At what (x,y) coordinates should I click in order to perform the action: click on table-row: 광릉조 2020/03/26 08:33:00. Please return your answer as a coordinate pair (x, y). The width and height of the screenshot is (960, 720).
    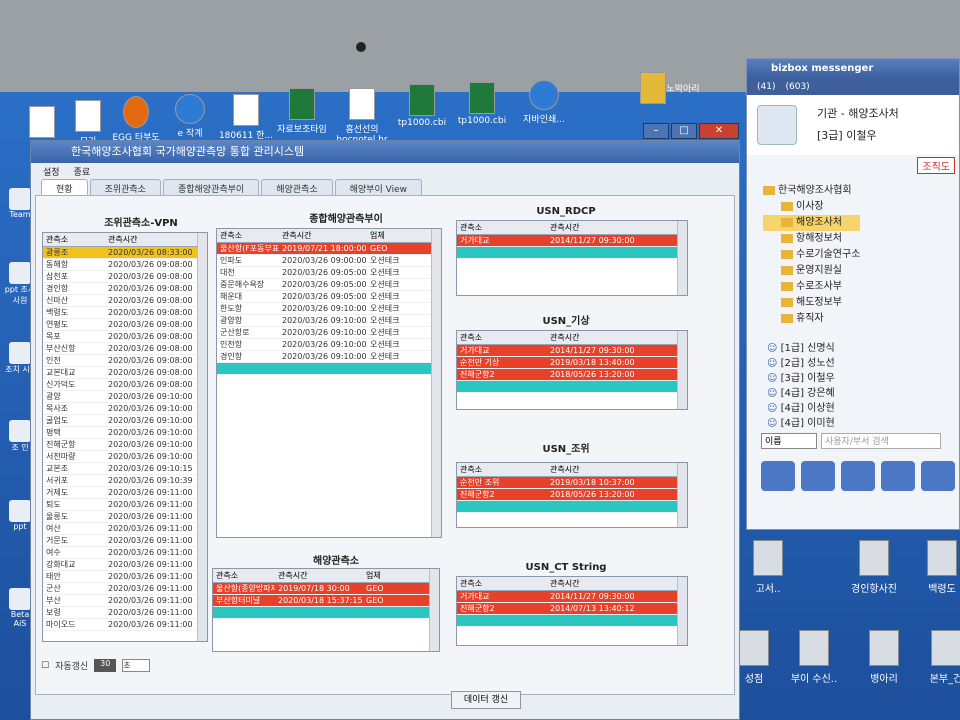
    Looking at the image, I should click on (125, 253).